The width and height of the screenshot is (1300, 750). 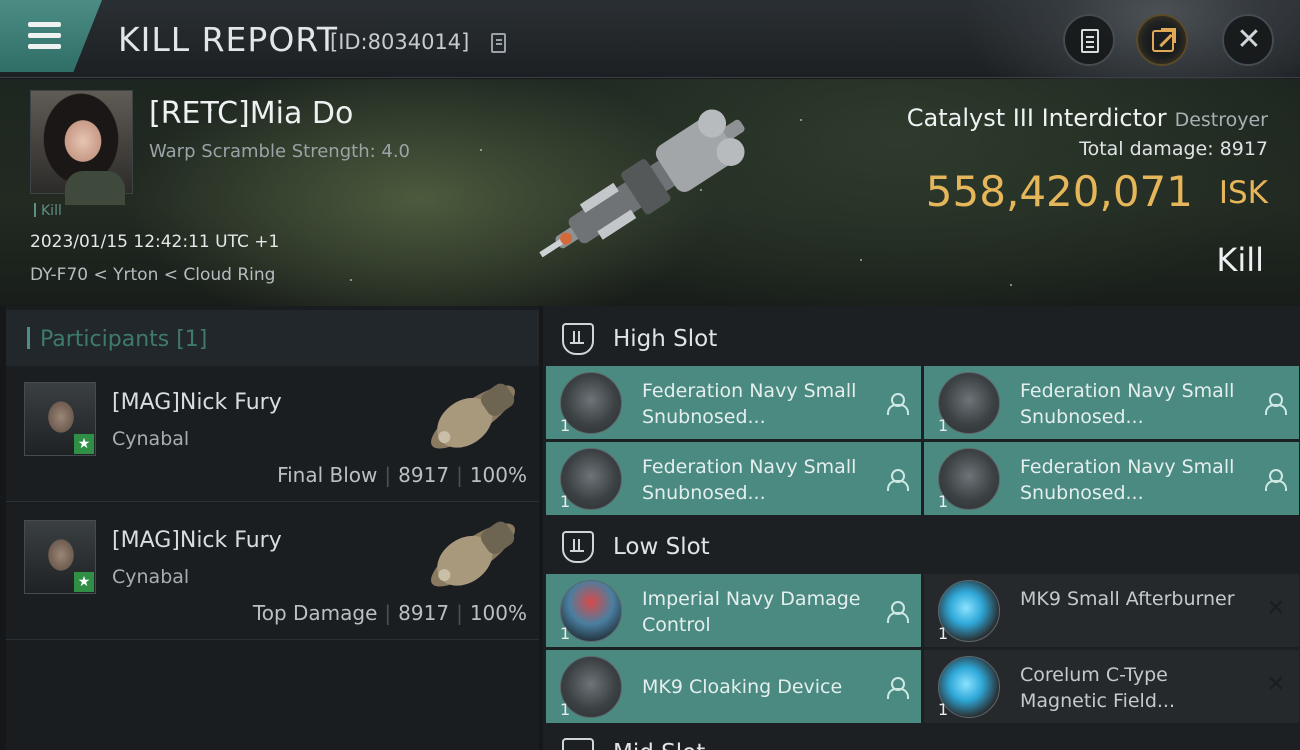 What do you see at coordinates (48, 211) in the screenshot?
I see `kill-tag: Kill` at bounding box center [48, 211].